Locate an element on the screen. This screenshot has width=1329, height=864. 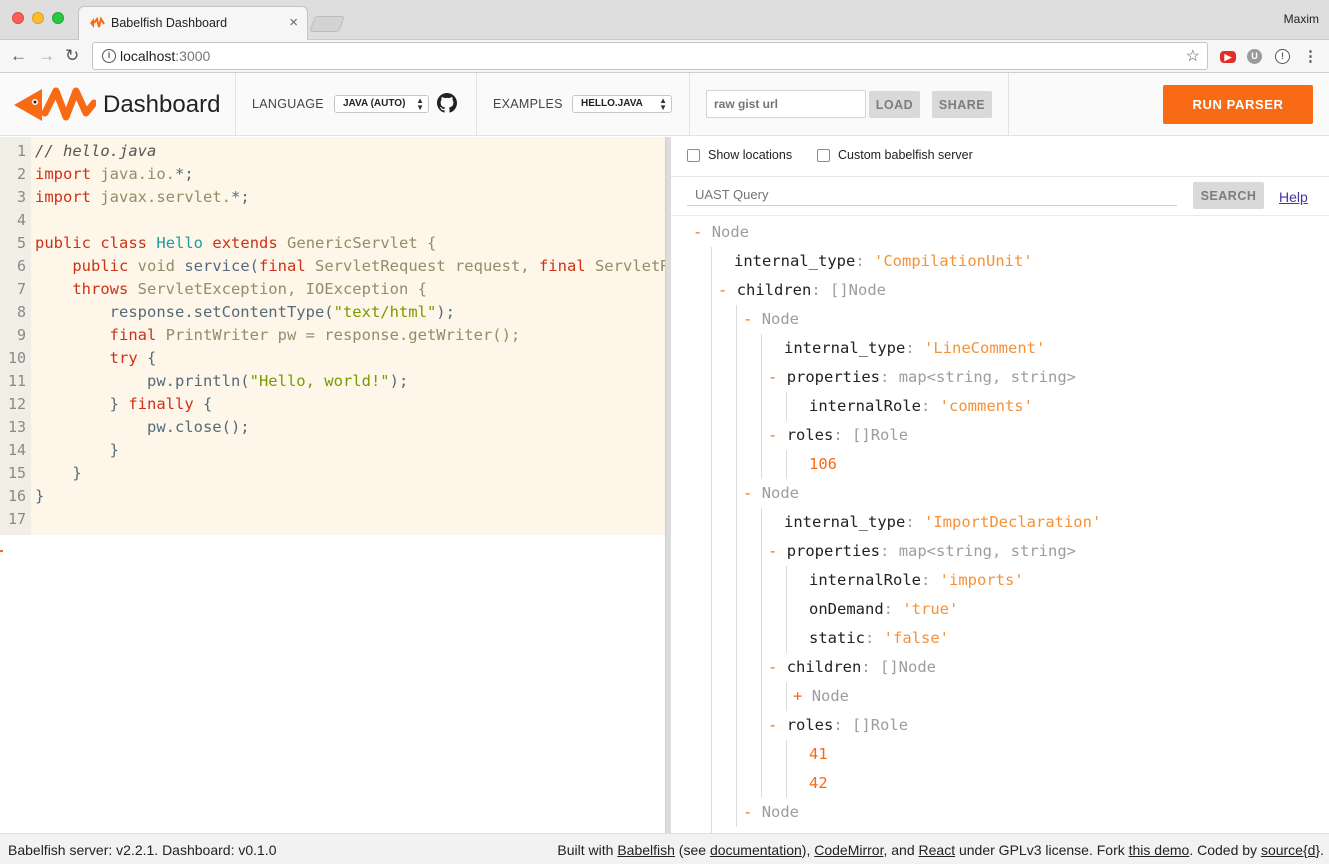
type-label: []Node is located at coordinates (858, 290).